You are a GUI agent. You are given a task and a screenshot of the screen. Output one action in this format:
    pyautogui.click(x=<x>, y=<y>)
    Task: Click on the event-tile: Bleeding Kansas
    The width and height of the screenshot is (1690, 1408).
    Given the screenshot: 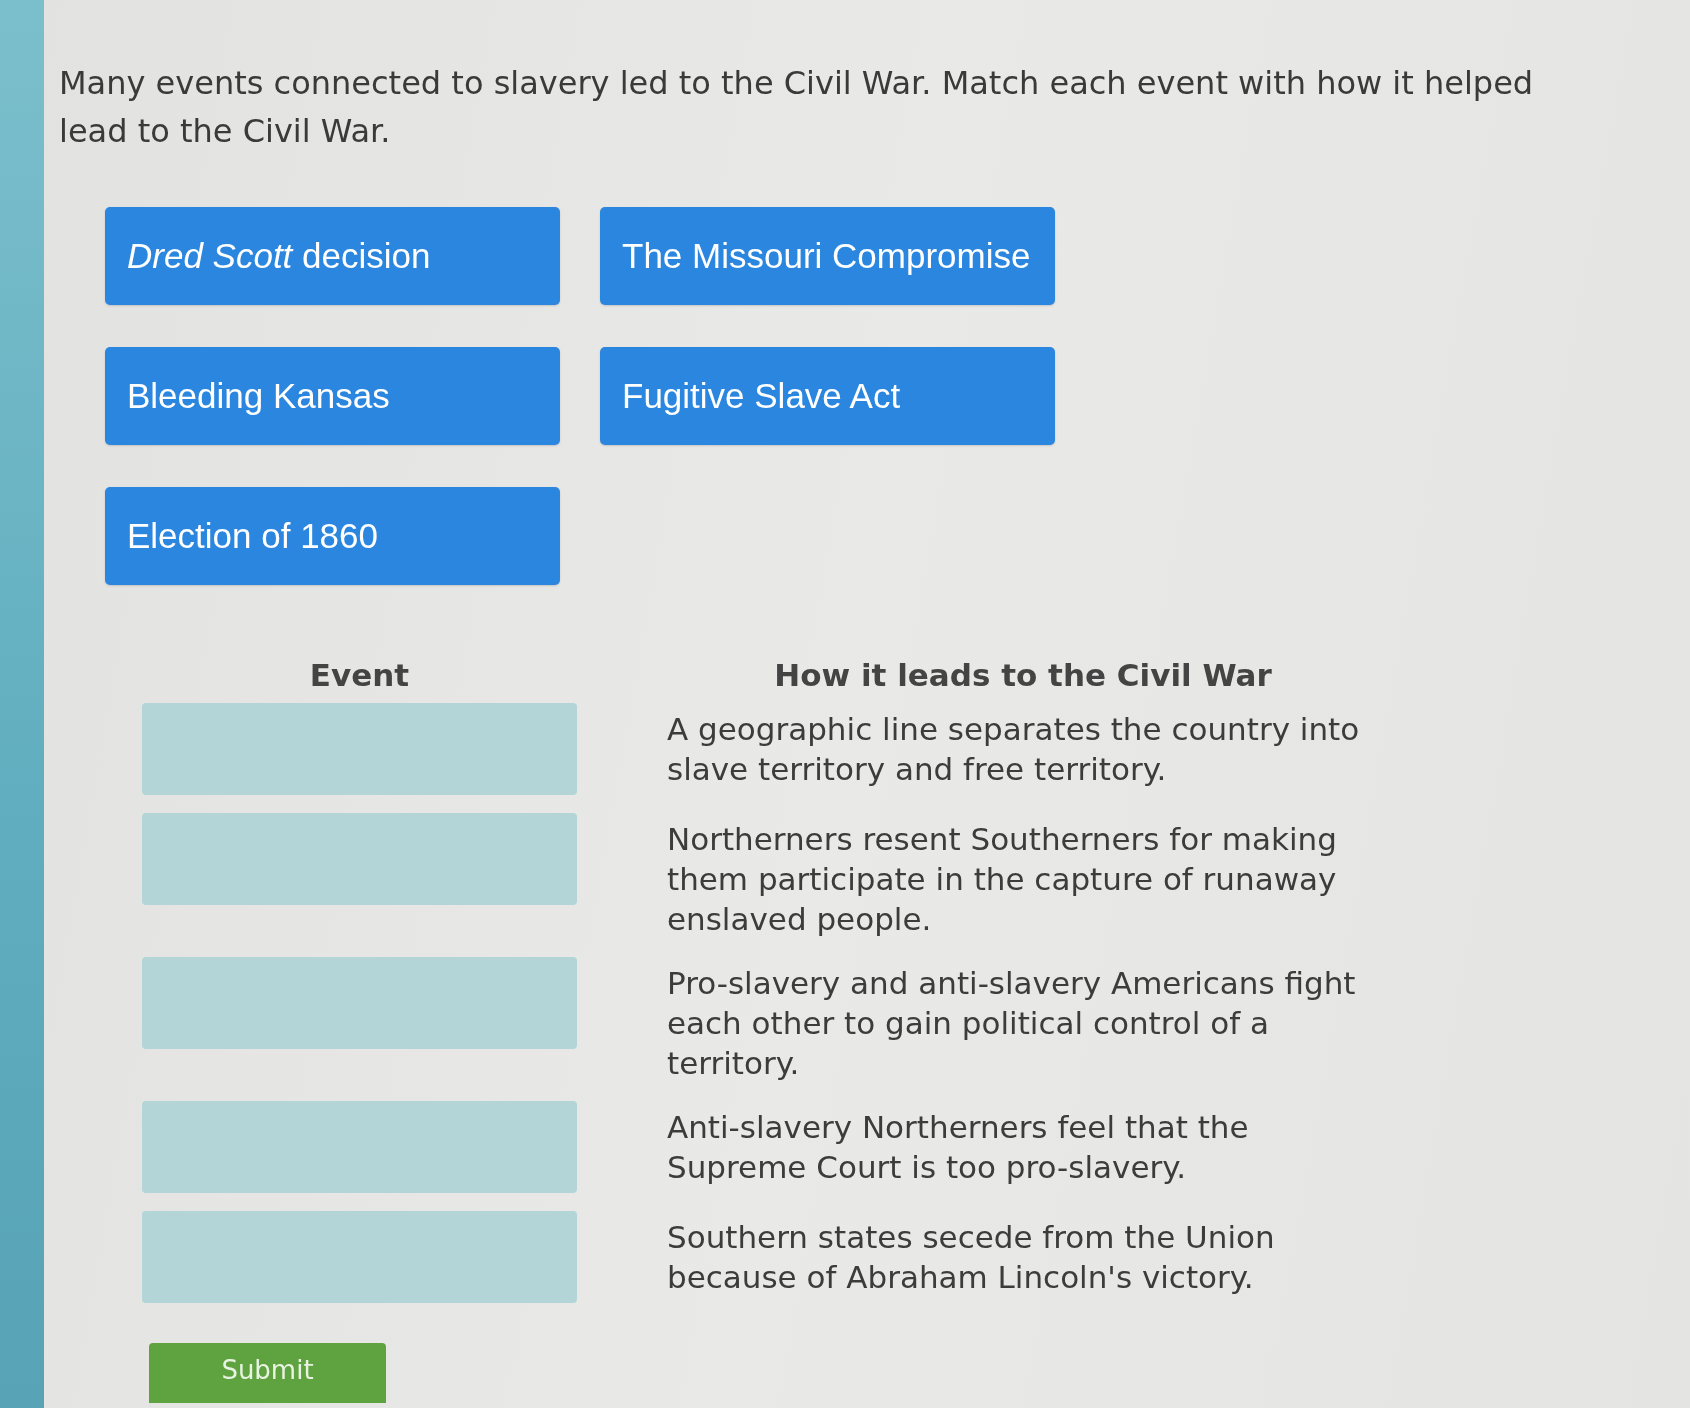 What is the action you would take?
    pyautogui.click(x=332, y=396)
    